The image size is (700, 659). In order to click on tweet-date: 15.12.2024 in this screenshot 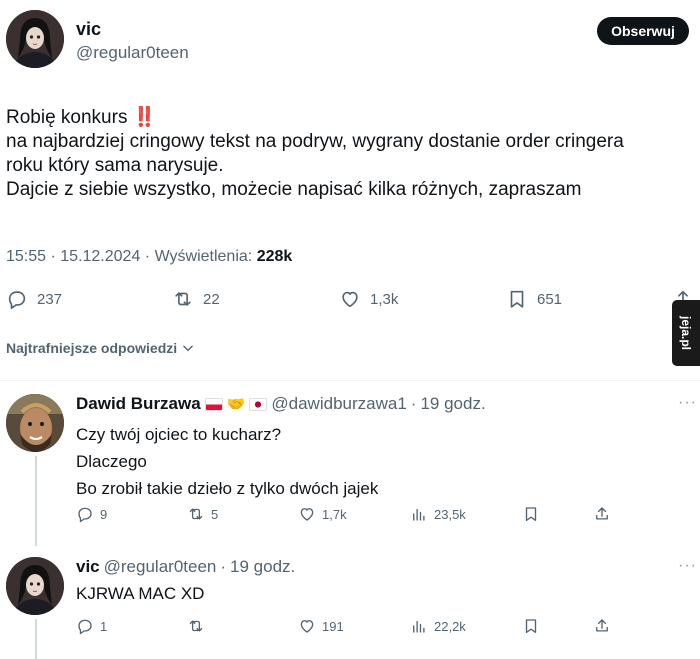, I will do `click(100, 256)`.